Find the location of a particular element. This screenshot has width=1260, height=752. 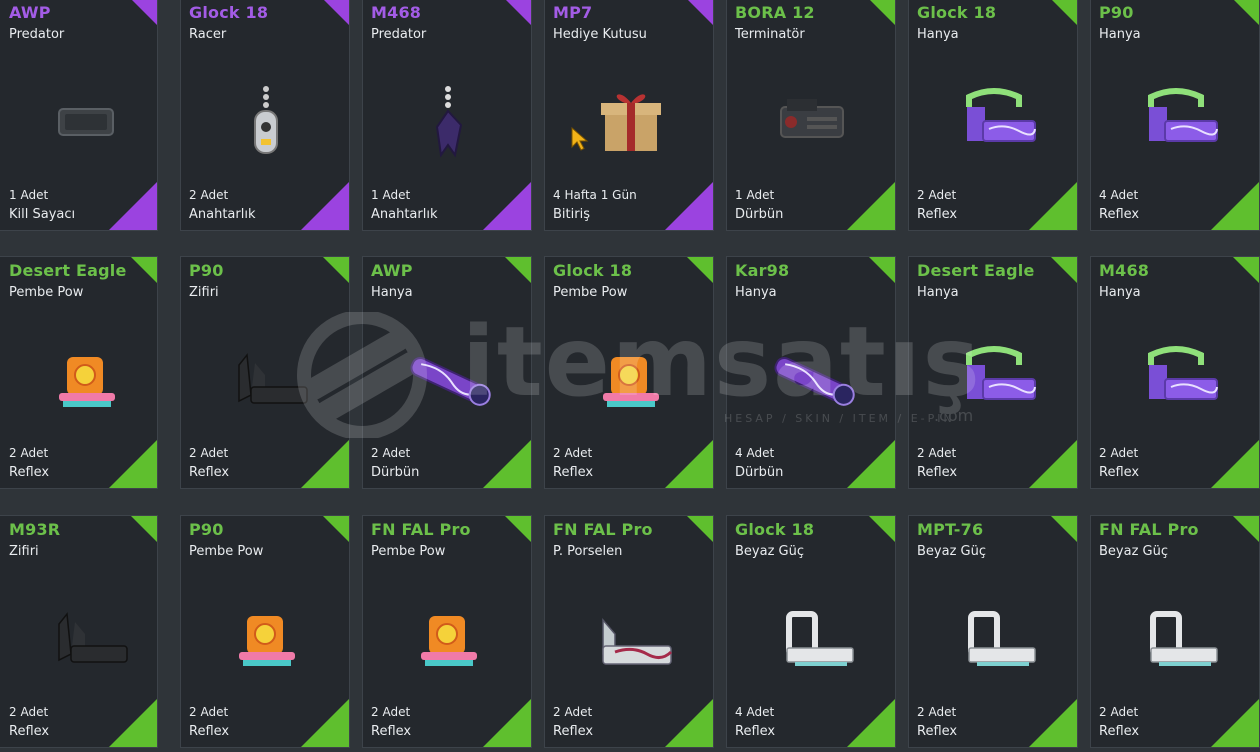

item-card: BORA 12 Terminatör 1 Adet Dürbün is located at coordinates (811, 115).